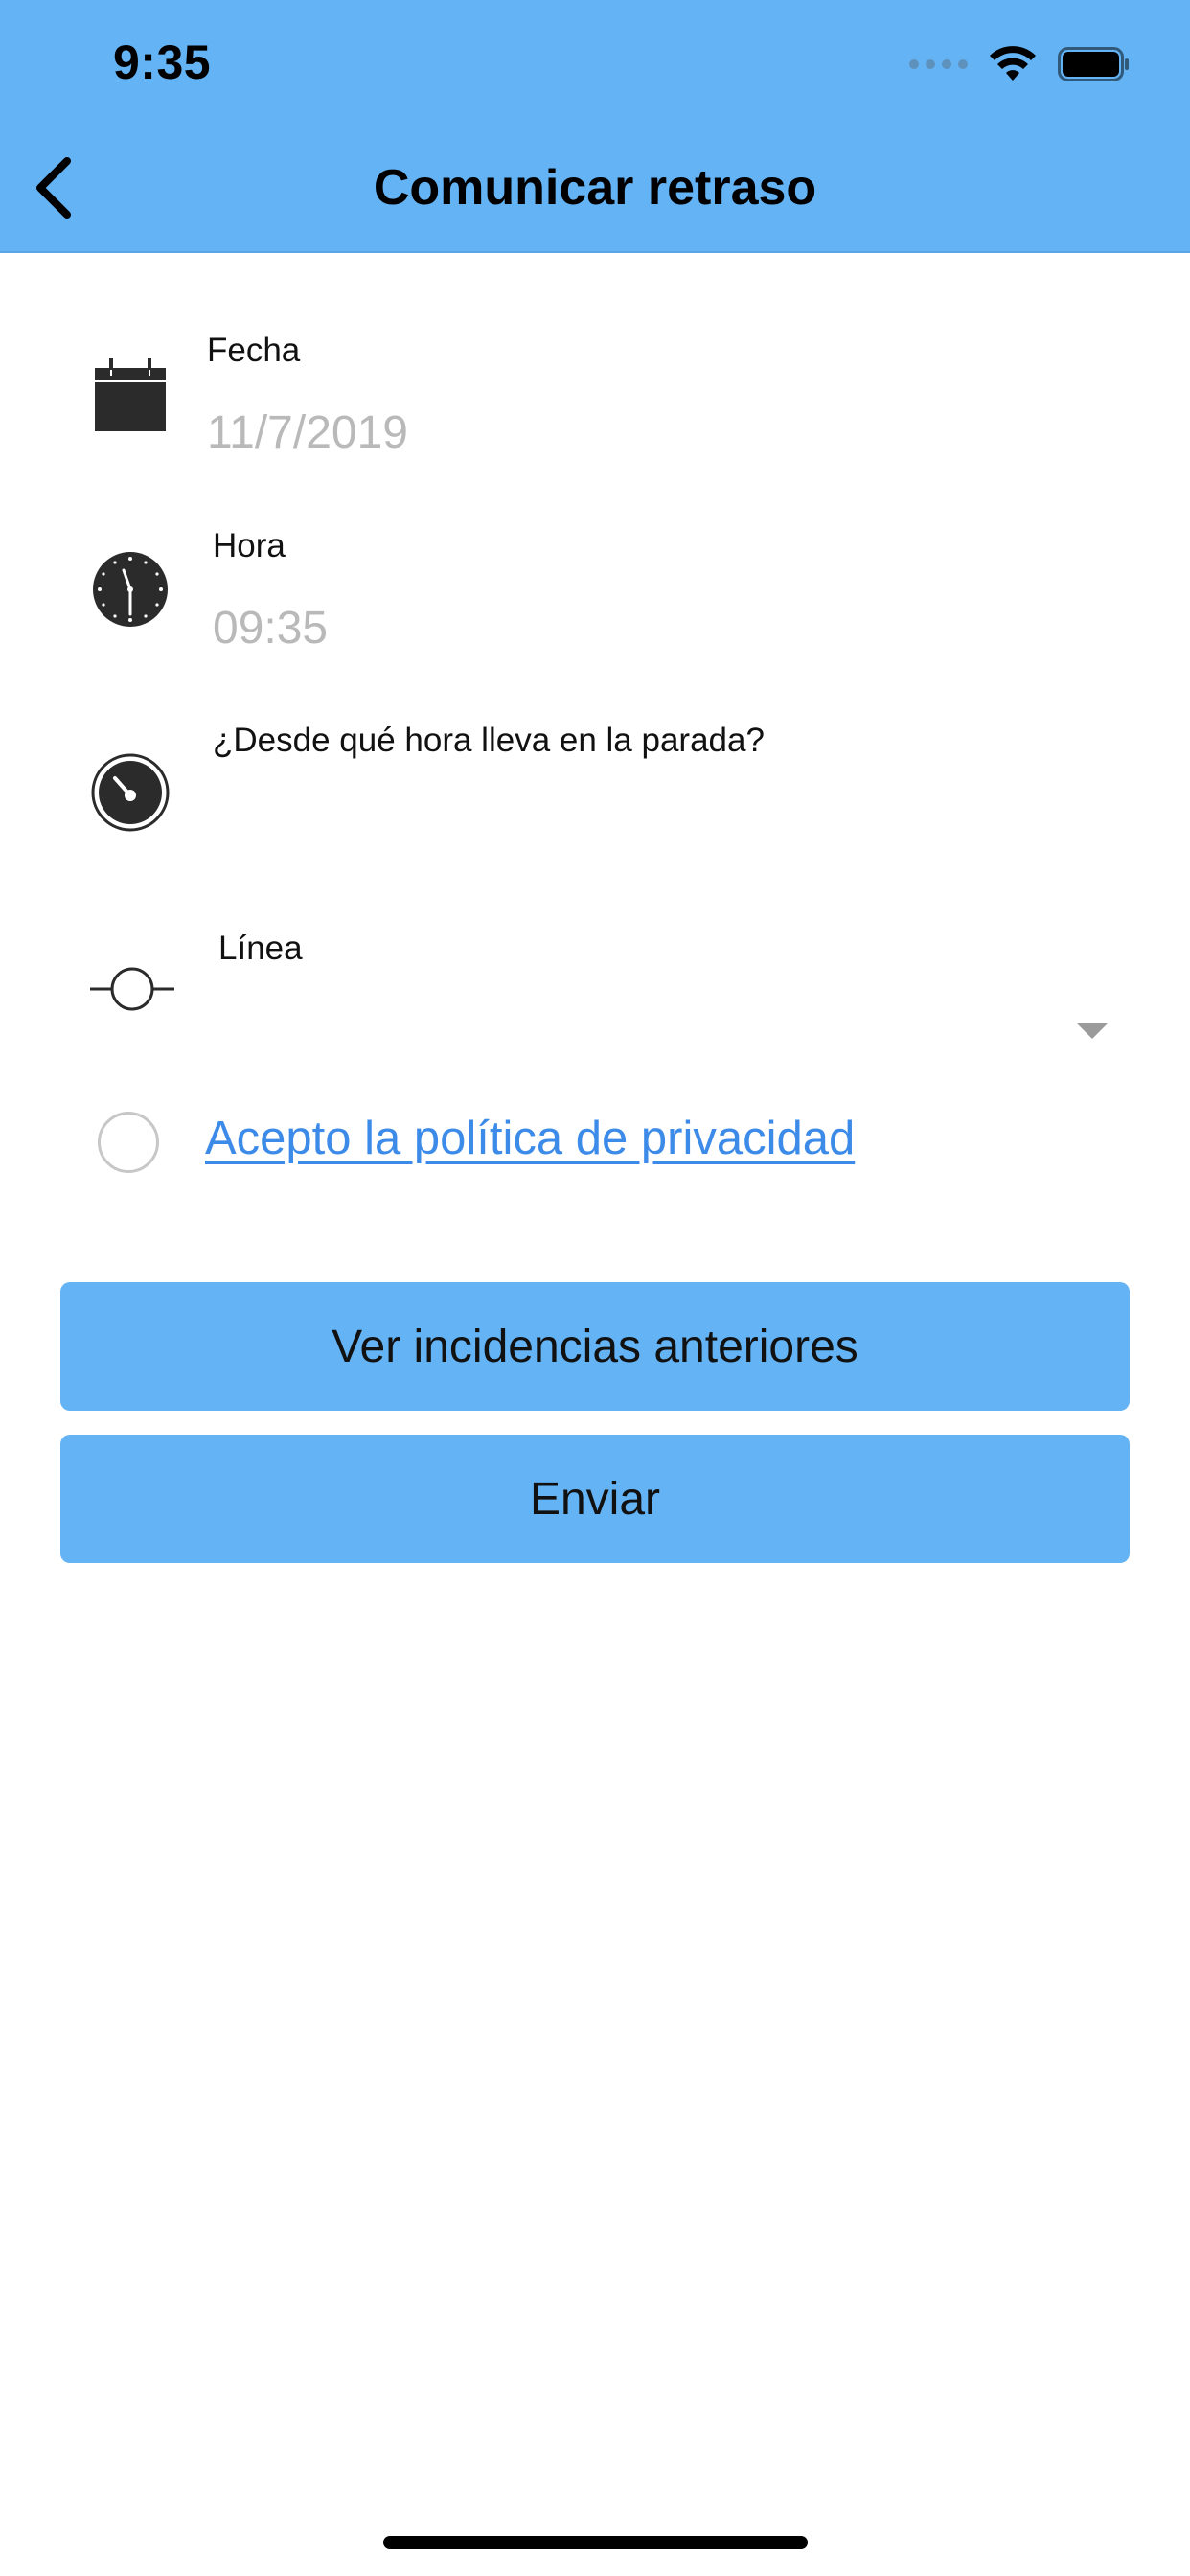 This screenshot has height=2576, width=1190. I want to click on fecha-row: Fecha 11/7/2019, so click(595, 402).